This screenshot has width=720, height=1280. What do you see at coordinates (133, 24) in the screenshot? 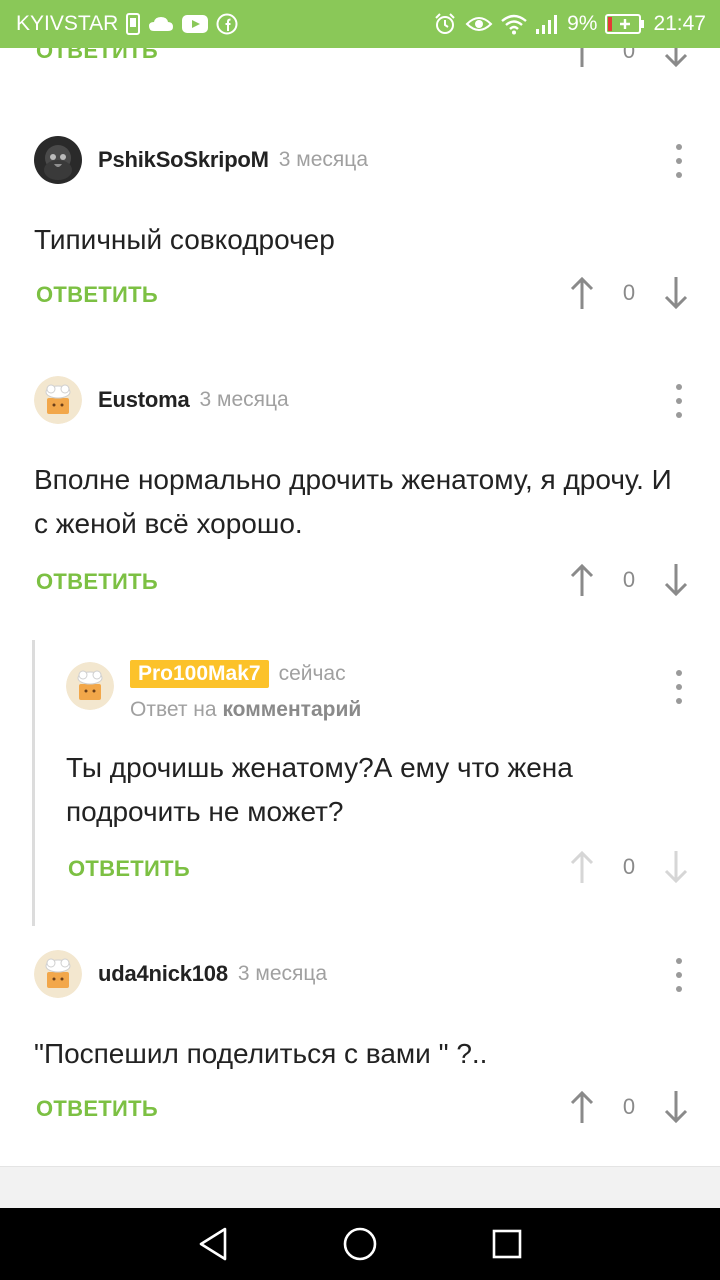
I see `sim-icon` at bounding box center [133, 24].